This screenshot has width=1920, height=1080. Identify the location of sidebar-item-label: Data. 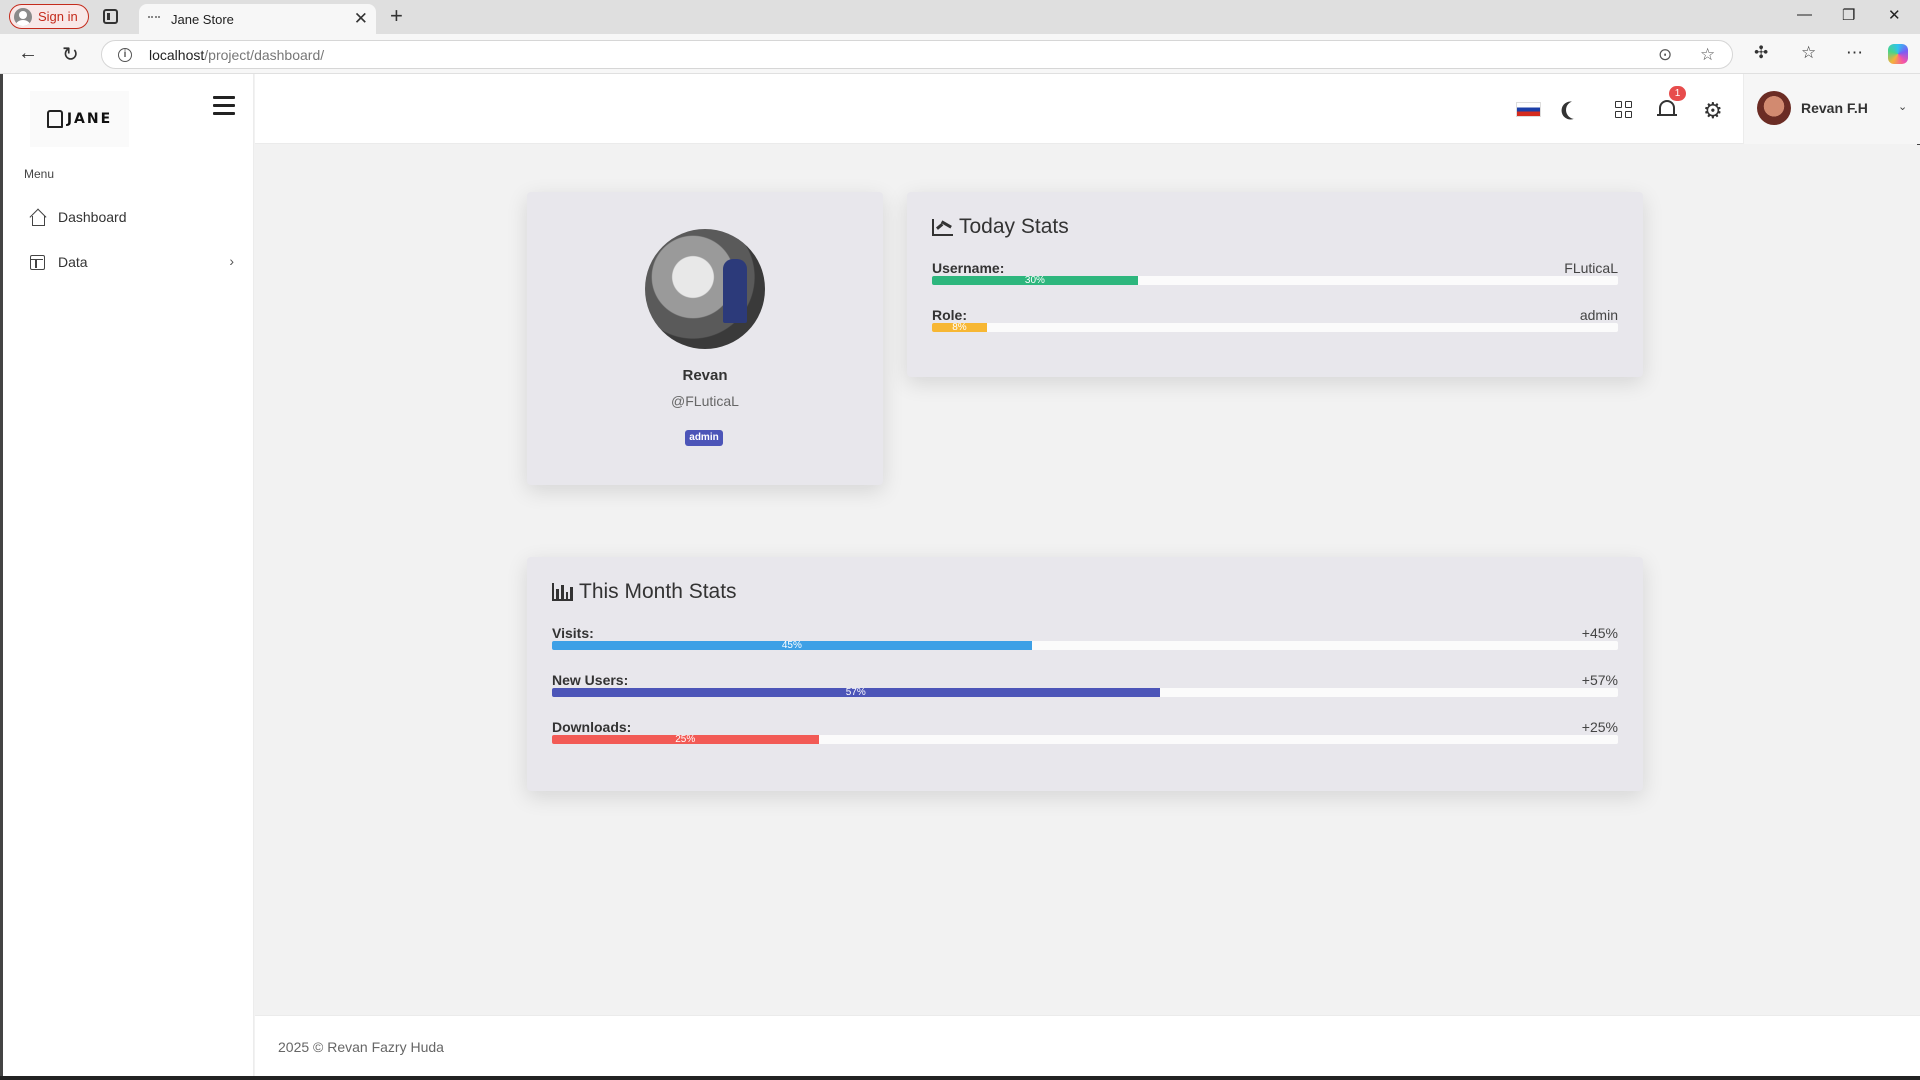
(73, 262).